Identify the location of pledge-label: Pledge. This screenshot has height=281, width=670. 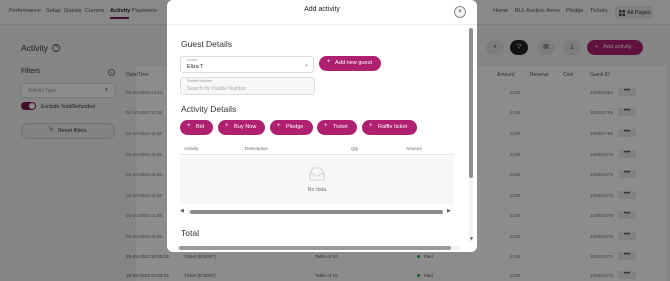
(295, 127).